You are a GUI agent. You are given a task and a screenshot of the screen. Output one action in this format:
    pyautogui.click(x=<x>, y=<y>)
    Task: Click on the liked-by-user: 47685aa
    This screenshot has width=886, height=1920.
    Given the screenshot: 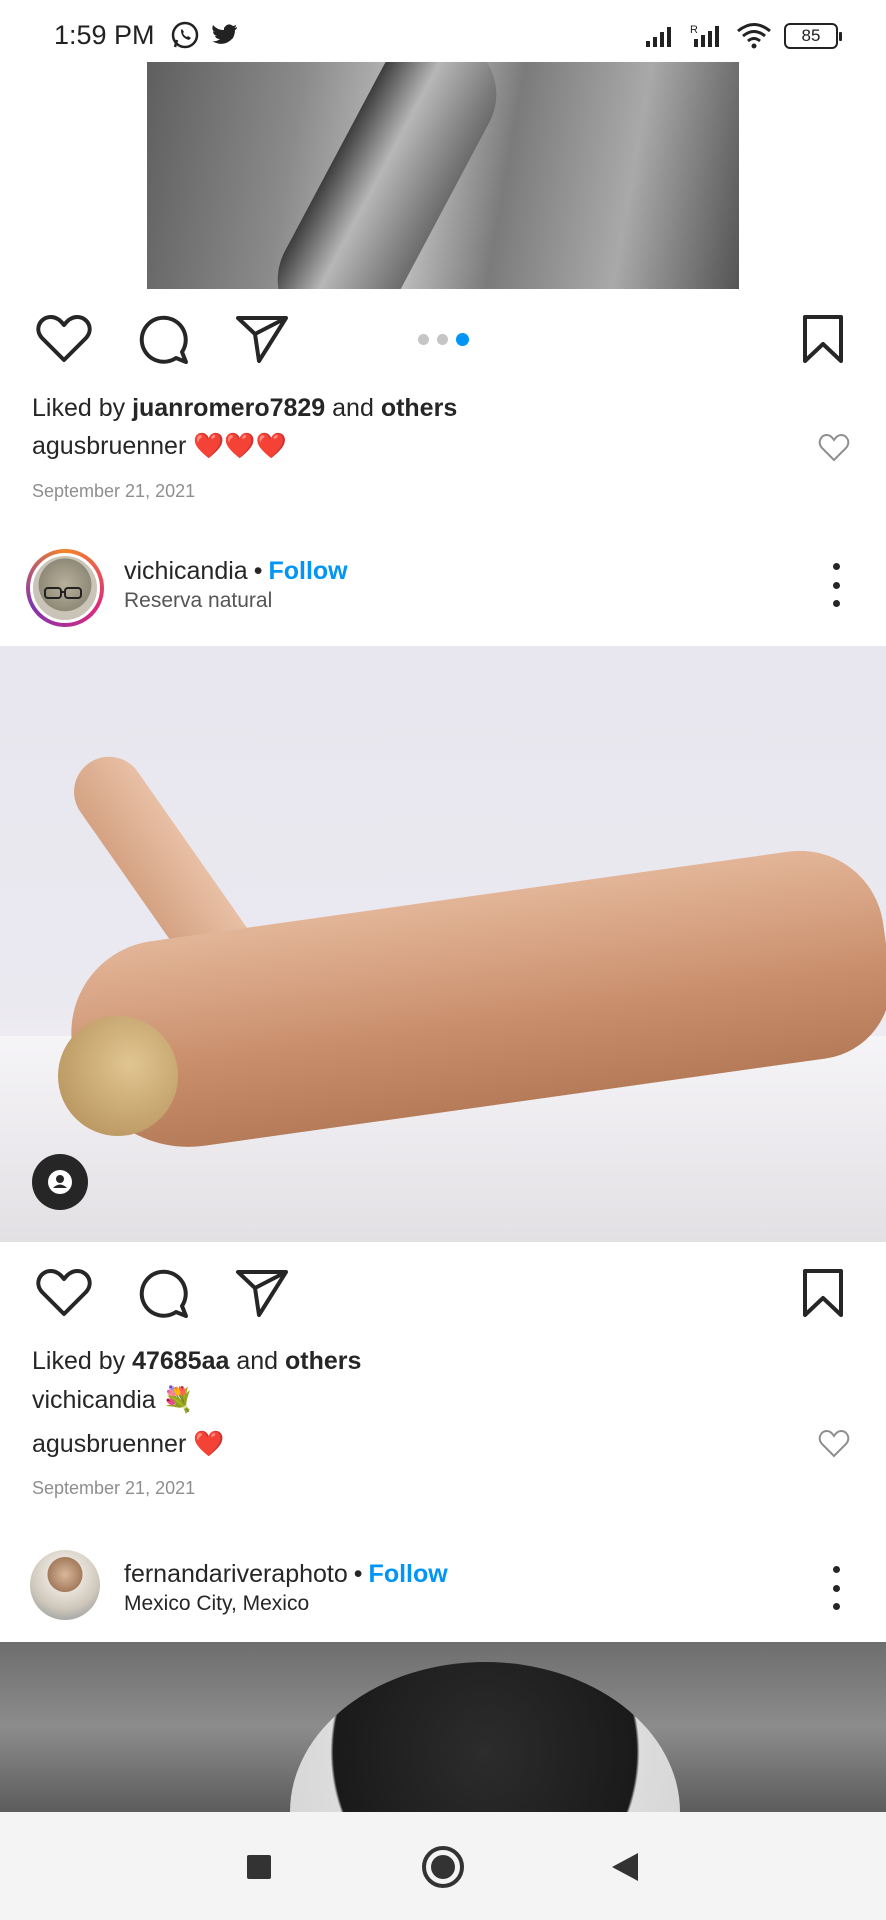 What is the action you would take?
    pyautogui.click(x=180, y=1361)
    